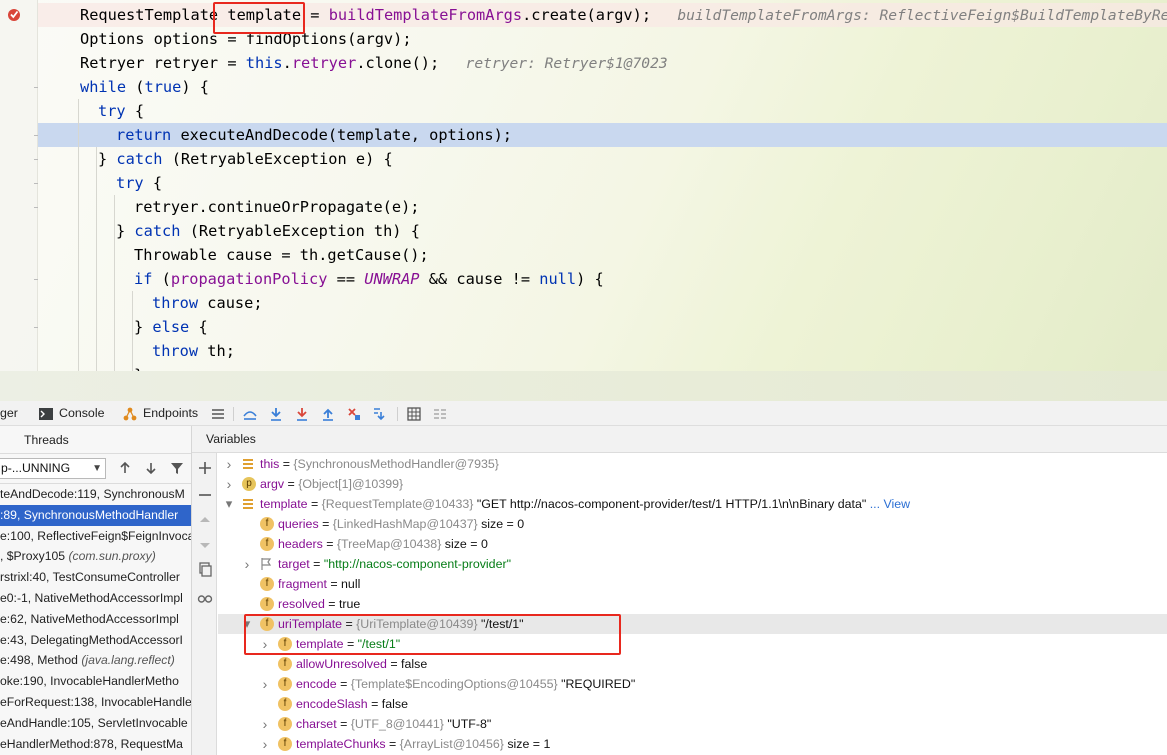  What do you see at coordinates (602, 255) in the screenshot?
I see `code-line: Throwable cause = th.getCause();` at bounding box center [602, 255].